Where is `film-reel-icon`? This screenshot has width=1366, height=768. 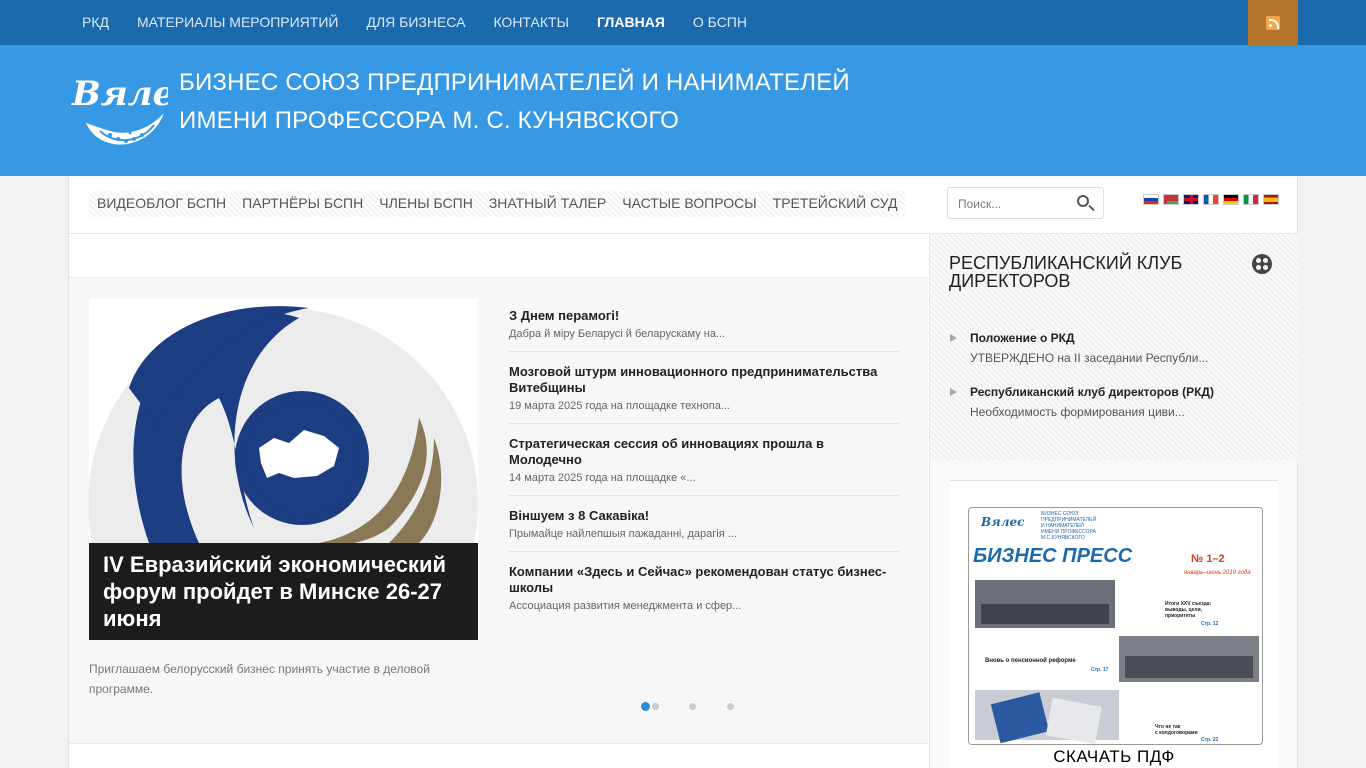 film-reel-icon is located at coordinates (1262, 264).